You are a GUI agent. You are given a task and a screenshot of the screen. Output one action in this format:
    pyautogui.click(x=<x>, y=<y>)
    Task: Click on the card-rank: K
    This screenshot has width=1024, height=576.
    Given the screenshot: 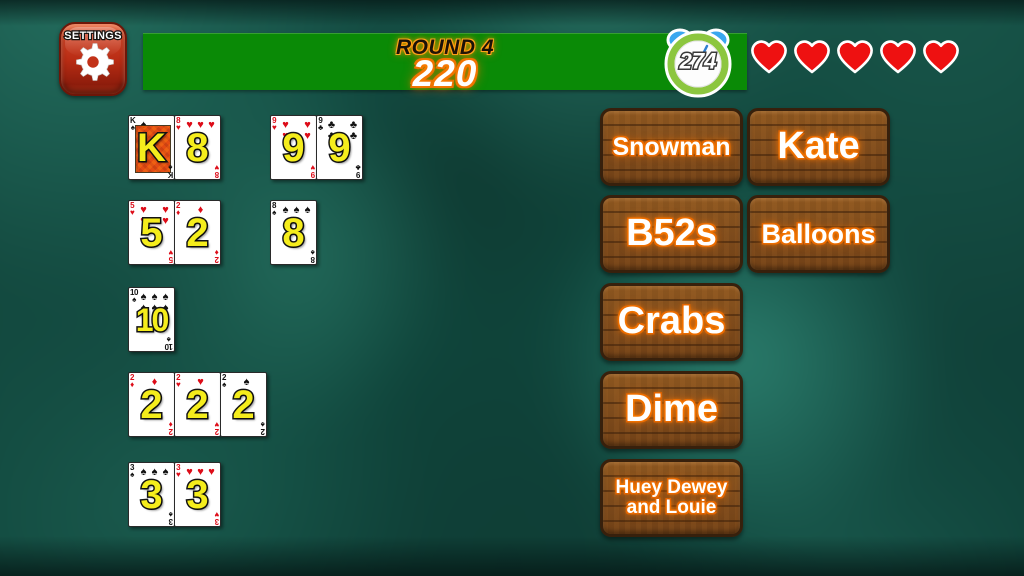 What is the action you would take?
    pyautogui.click(x=152, y=147)
    